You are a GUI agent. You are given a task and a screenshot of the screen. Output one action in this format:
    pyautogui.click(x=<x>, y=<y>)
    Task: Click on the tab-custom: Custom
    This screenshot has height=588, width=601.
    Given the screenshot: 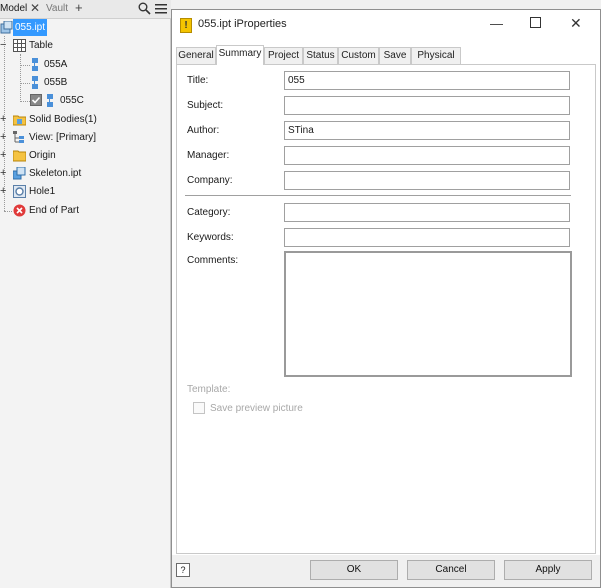 What is the action you would take?
    pyautogui.click(x=358, y=55)
    